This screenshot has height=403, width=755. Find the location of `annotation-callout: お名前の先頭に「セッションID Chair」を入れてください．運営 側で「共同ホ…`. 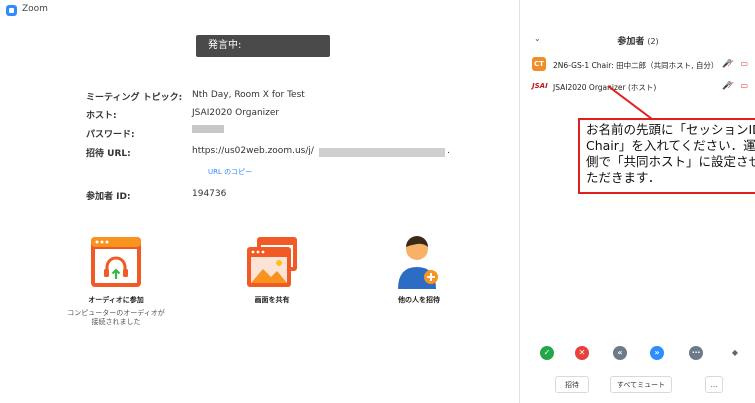

annotation-callout: お名前の先頭に「セッションID Chair」を入れてください．運営 側で「共同ホ… is located at coordinates (666, 156).